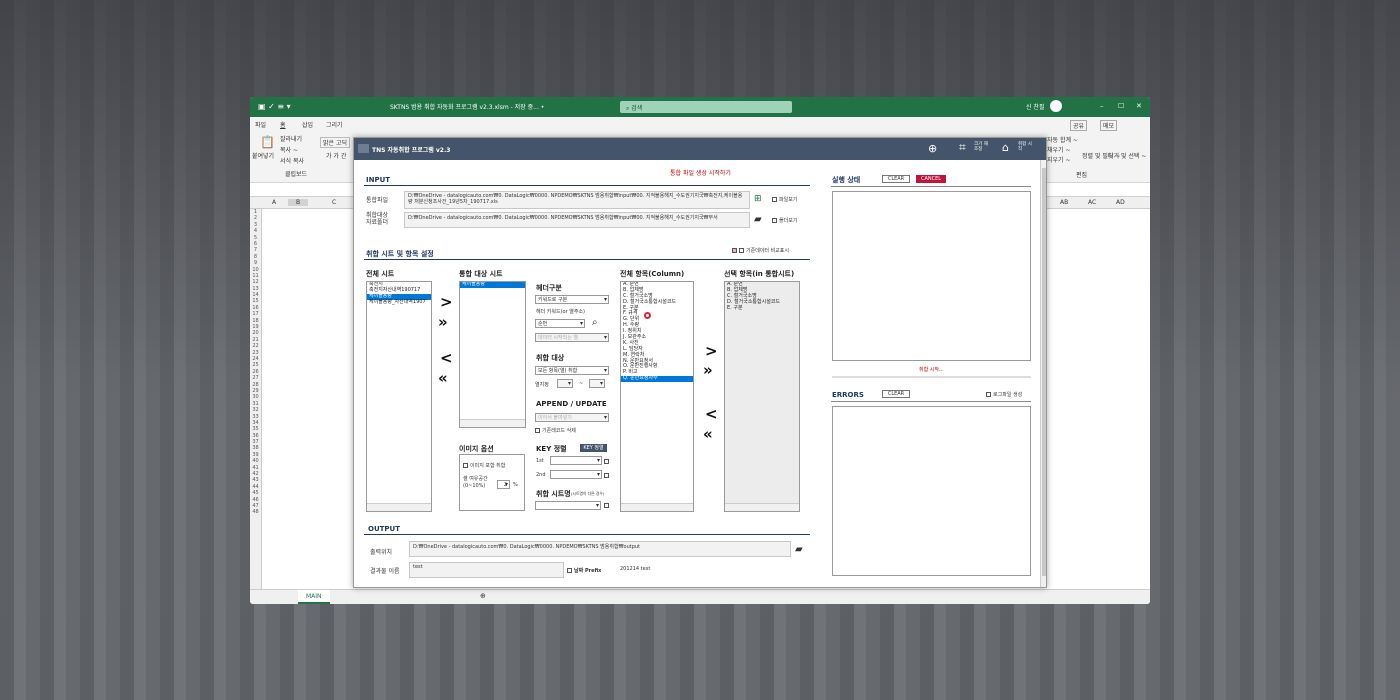 This screenshot has height=700, width=1400. What do you see at coordinates (931, 179) in the screenshot?
I see `cancel-button: CANCEL` at bounding box center [931, 179].